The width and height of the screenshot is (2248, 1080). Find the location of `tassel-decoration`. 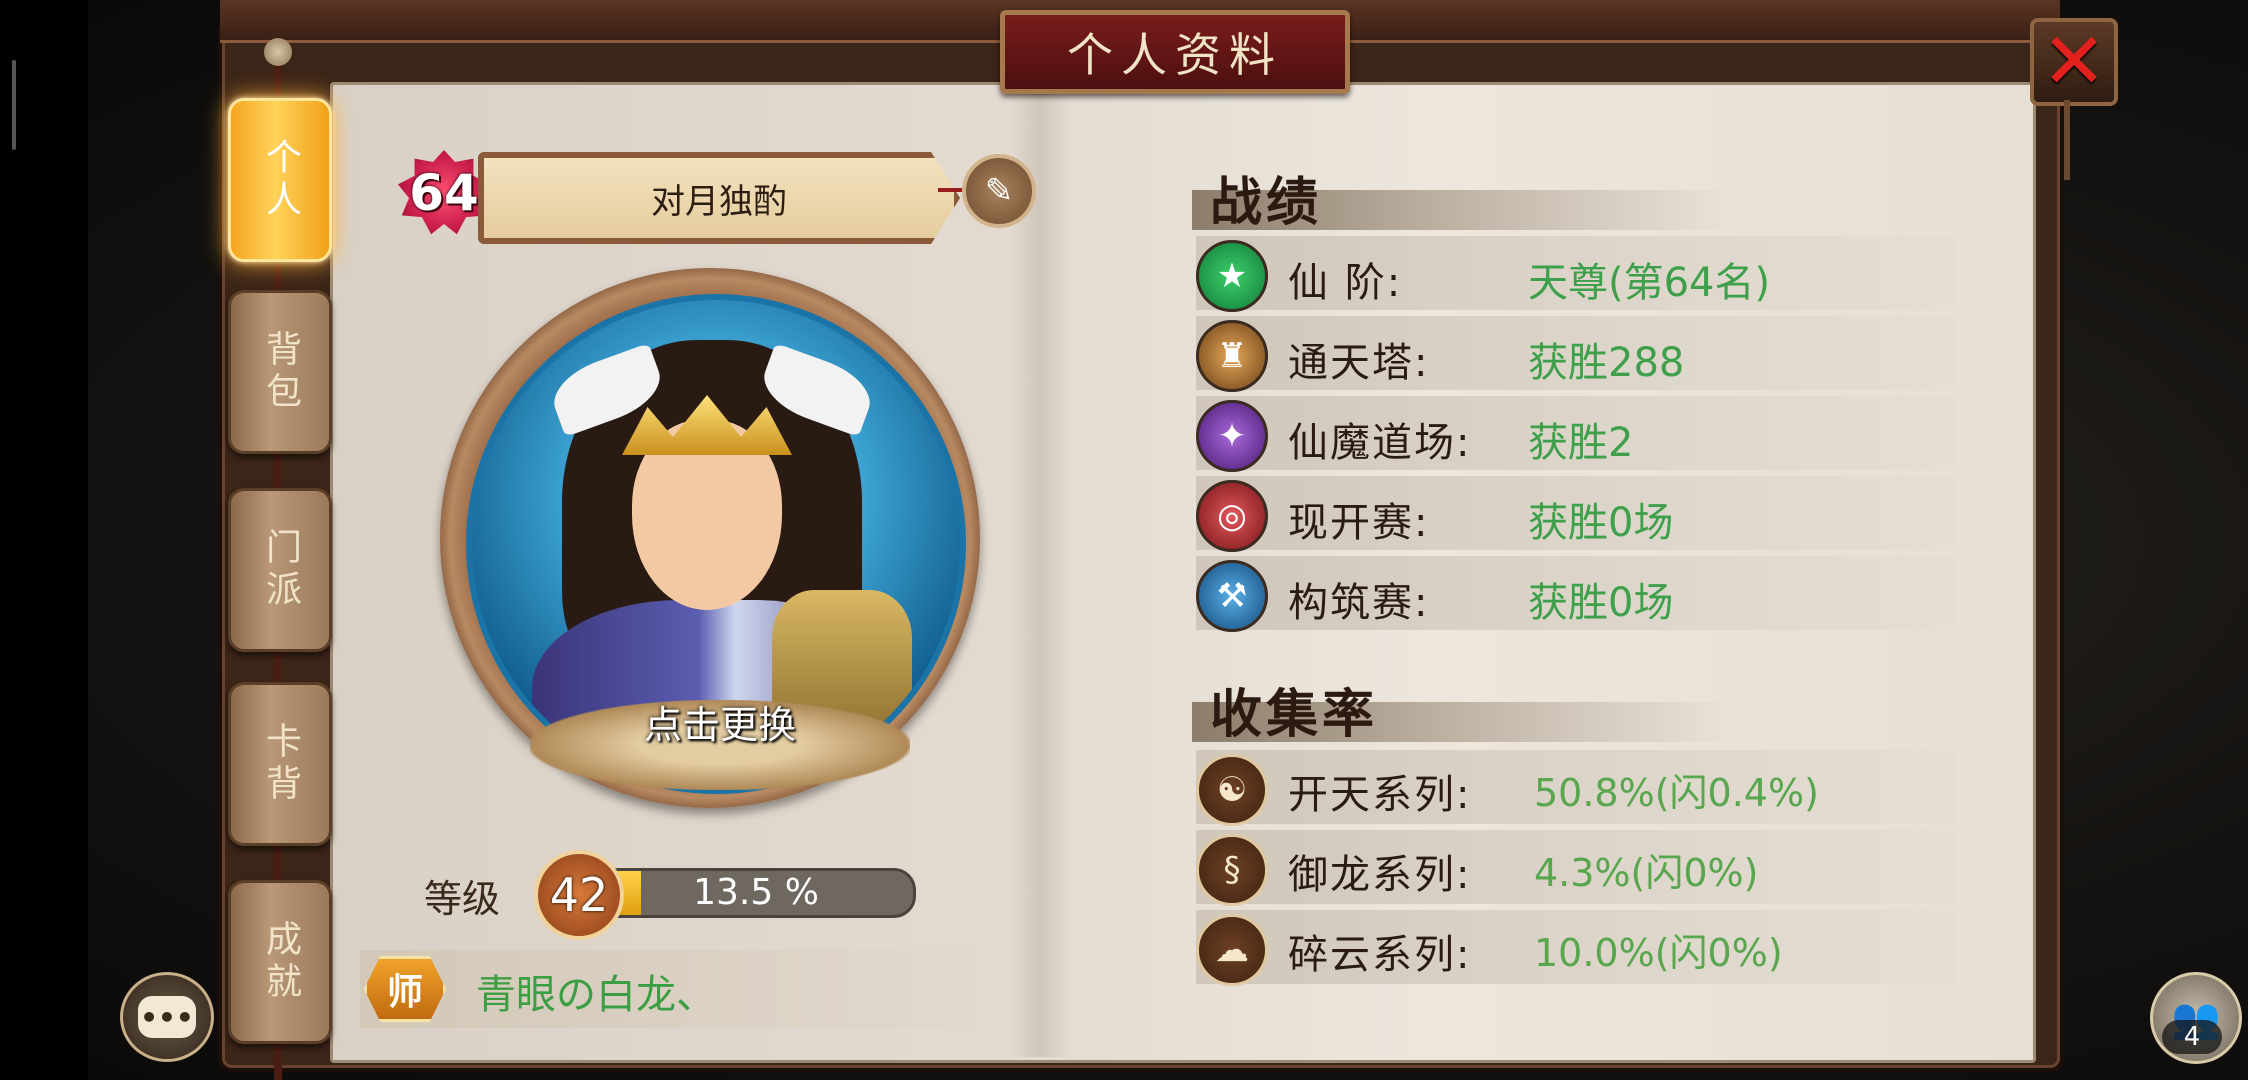

tassel-decoration is located at coordinates (2067, 140).